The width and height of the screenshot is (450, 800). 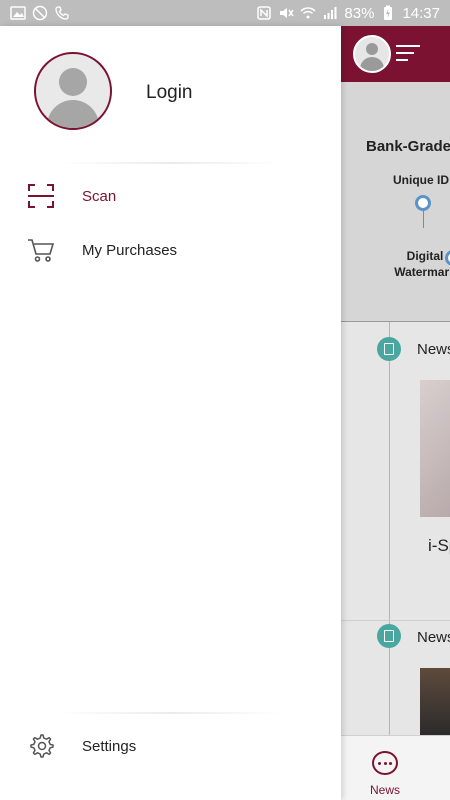 What do you see at coordinates (170, 196) in the screenshot?
I see `menu-item-scan: Scan` at bounding box center [170, 196].